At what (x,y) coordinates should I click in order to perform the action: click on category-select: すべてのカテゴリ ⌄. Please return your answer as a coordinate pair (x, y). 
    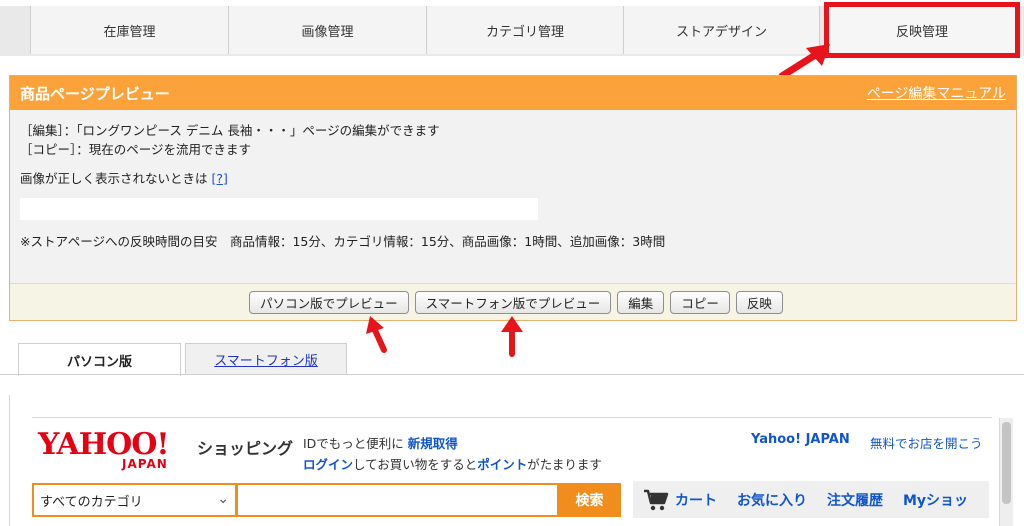
    Looking at the image, I should click on (134, 500).